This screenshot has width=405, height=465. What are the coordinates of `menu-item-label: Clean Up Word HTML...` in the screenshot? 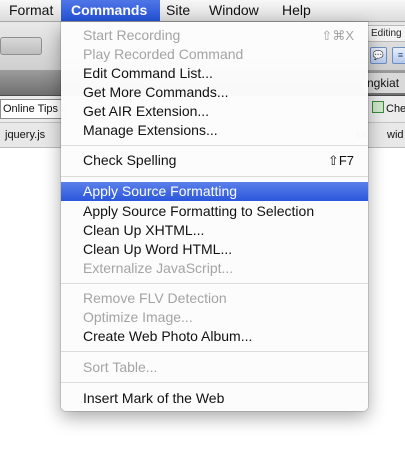 It's located at (158, 249).